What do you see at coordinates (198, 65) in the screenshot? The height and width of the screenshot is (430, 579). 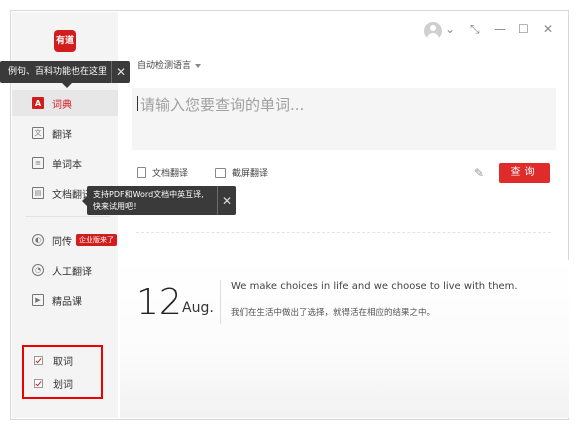 I see `caret-down-icon` at bounding box center [198, 65].